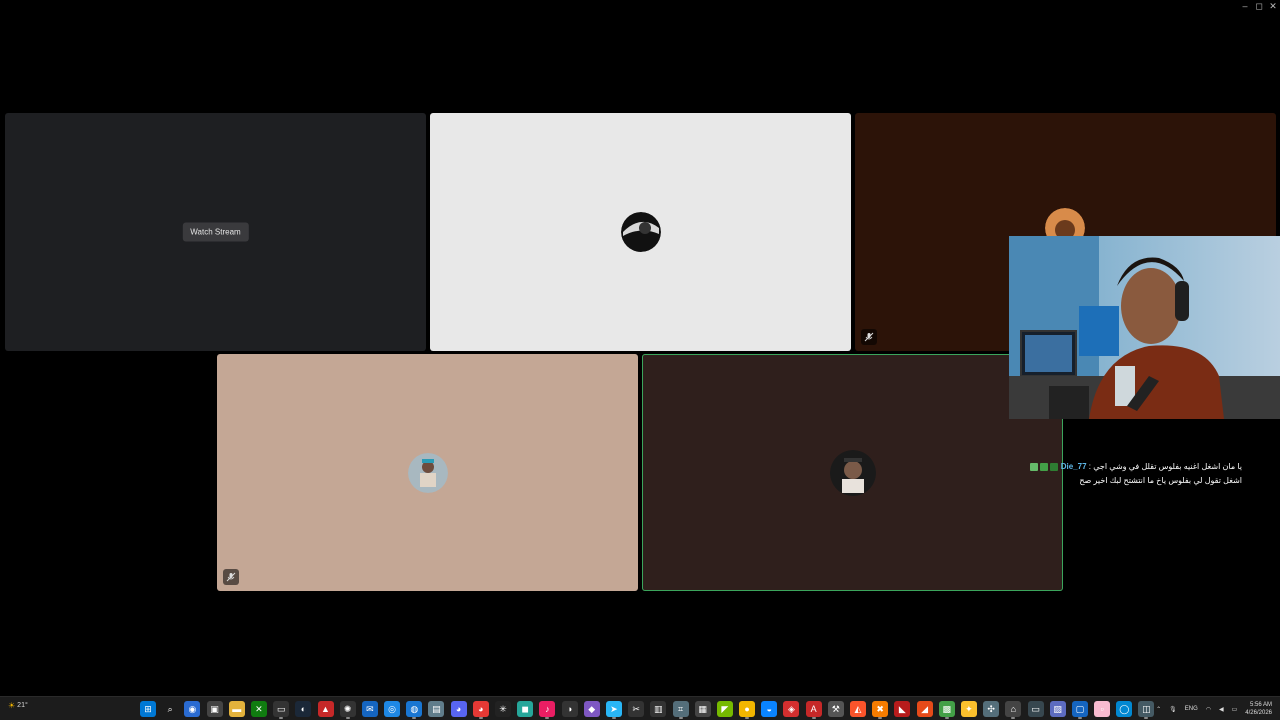 Image resolution: width=1280 pixels, height=720 pixels. I want to click on steam-icon: ◐, so click(303, 709).